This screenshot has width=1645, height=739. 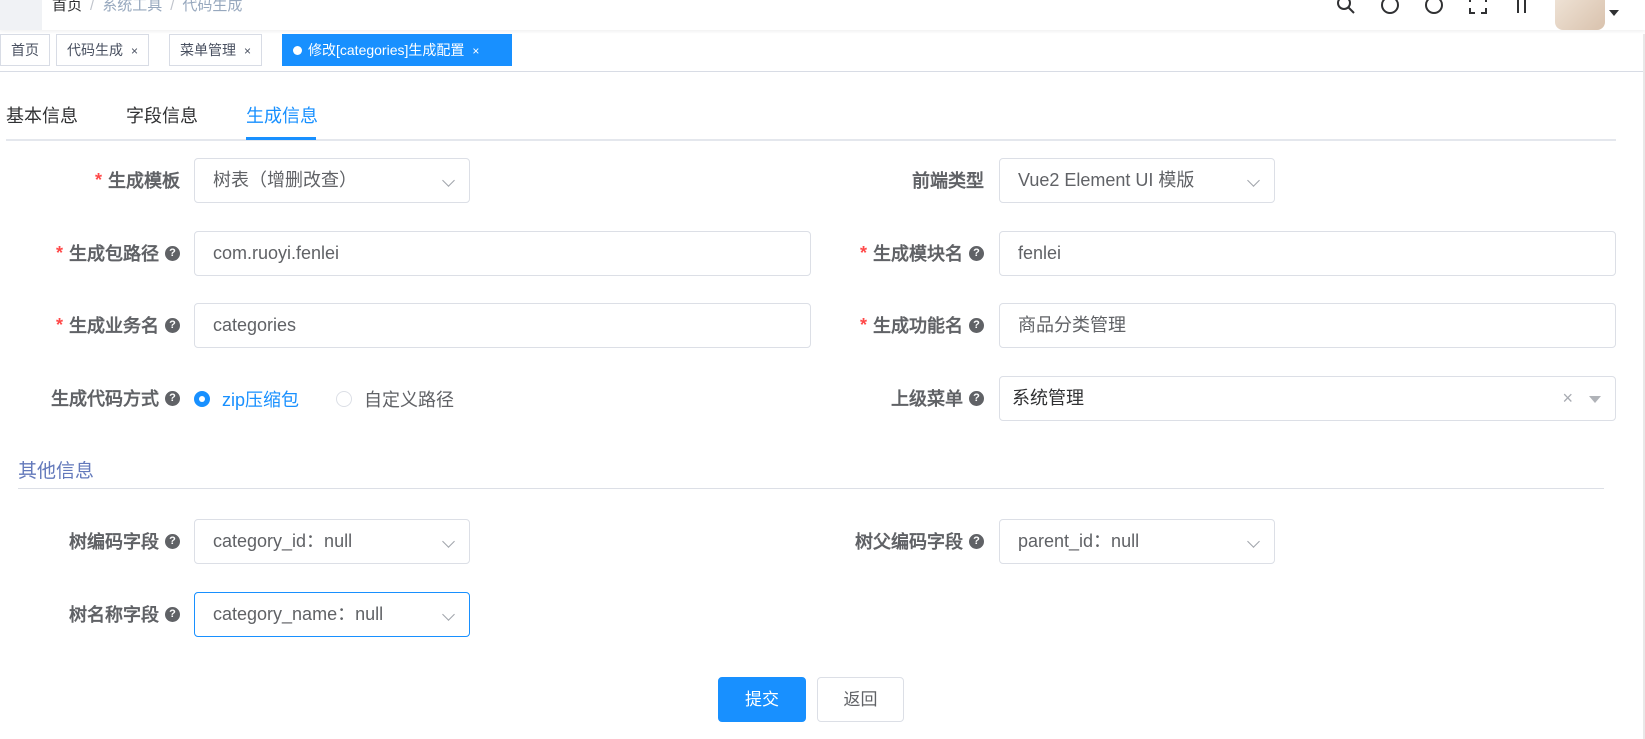 What do you see at coordinates (1307, 325) in the screenshot?
I see `function-input: 商品分类管理` at bounding box center [1307, 325].